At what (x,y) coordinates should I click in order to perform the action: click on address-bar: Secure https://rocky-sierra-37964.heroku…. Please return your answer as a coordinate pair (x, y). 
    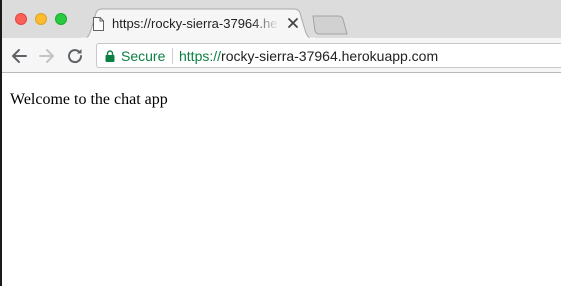
    Looking at the image, I should click on (328, 55).